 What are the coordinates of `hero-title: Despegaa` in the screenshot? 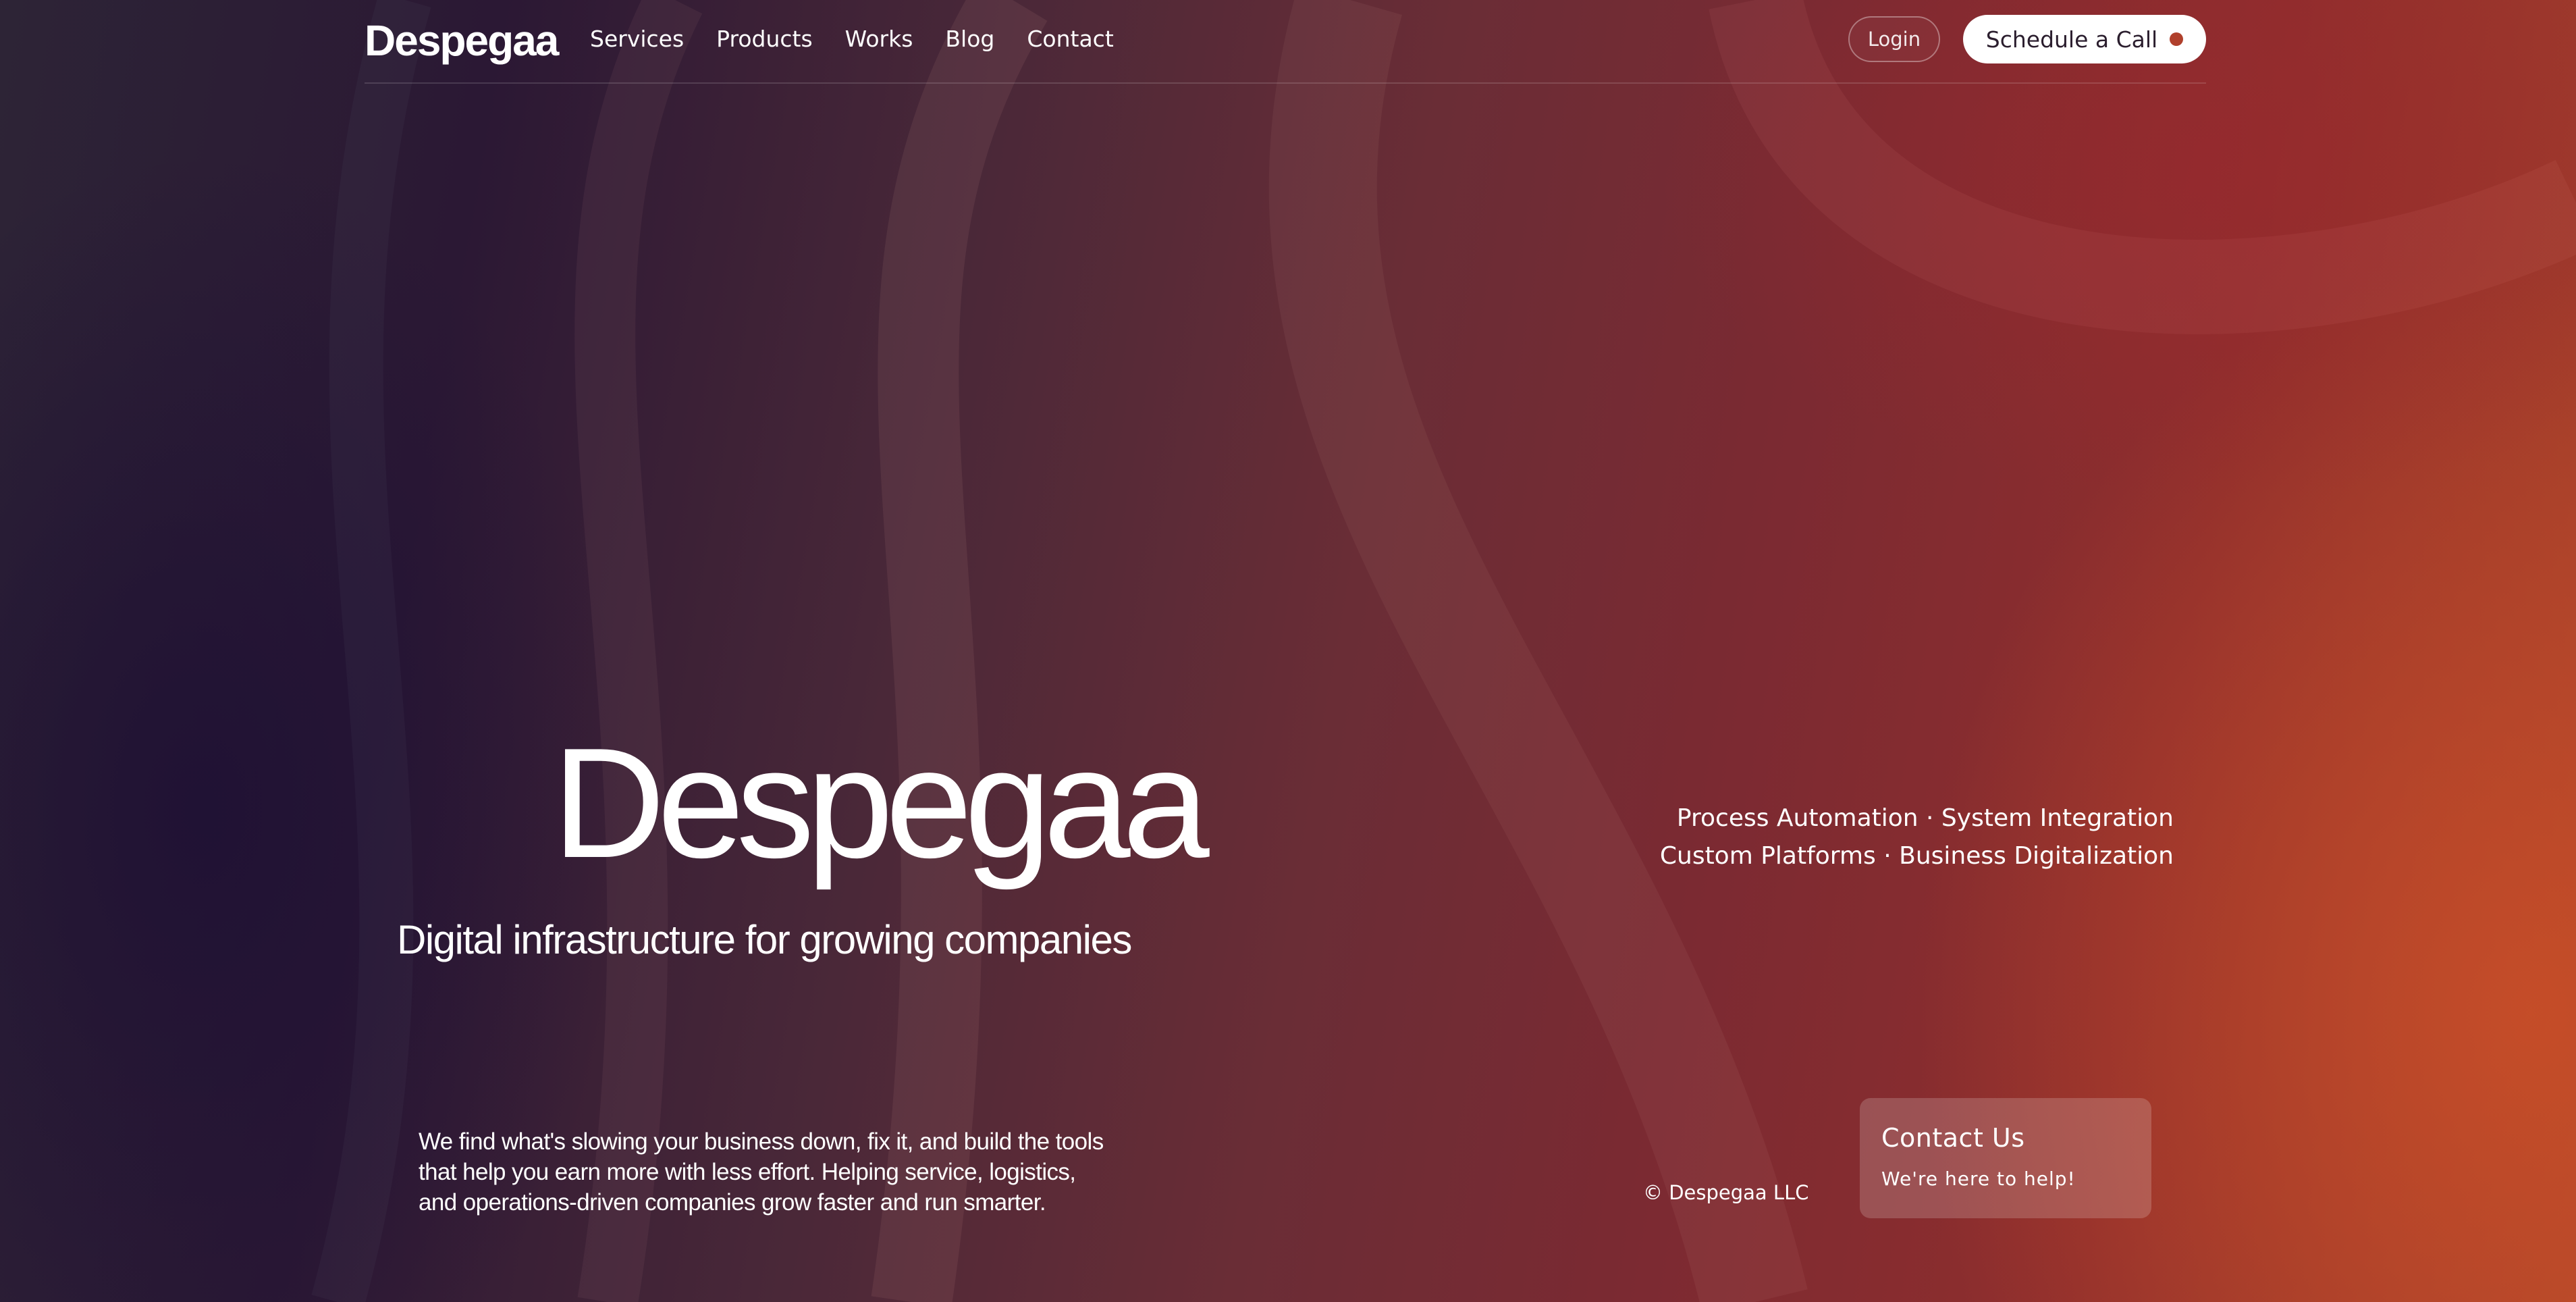 It's located at (881, 803).